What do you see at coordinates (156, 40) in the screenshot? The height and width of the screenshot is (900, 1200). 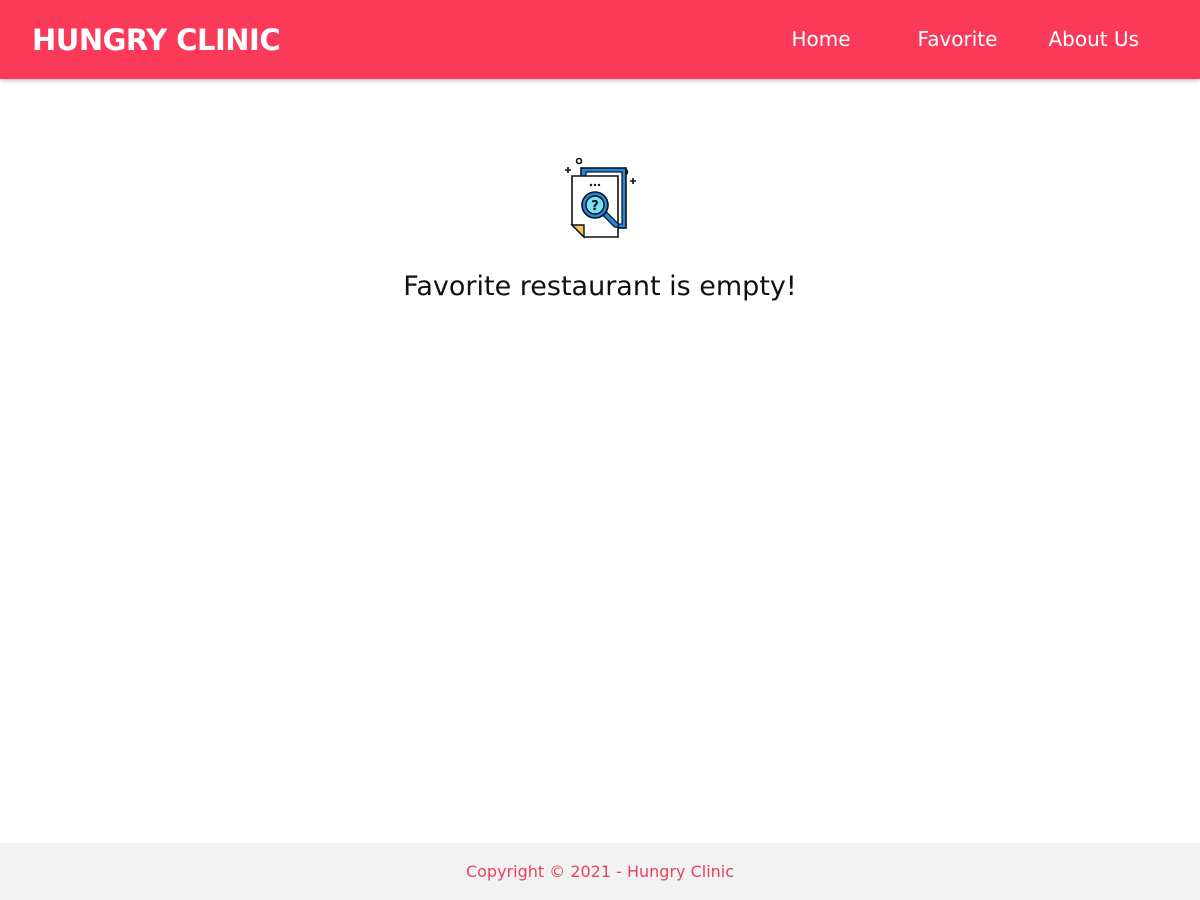 I see `brand-logo-link: HUNGRY CLINIC` at bounding box center [156, 40].